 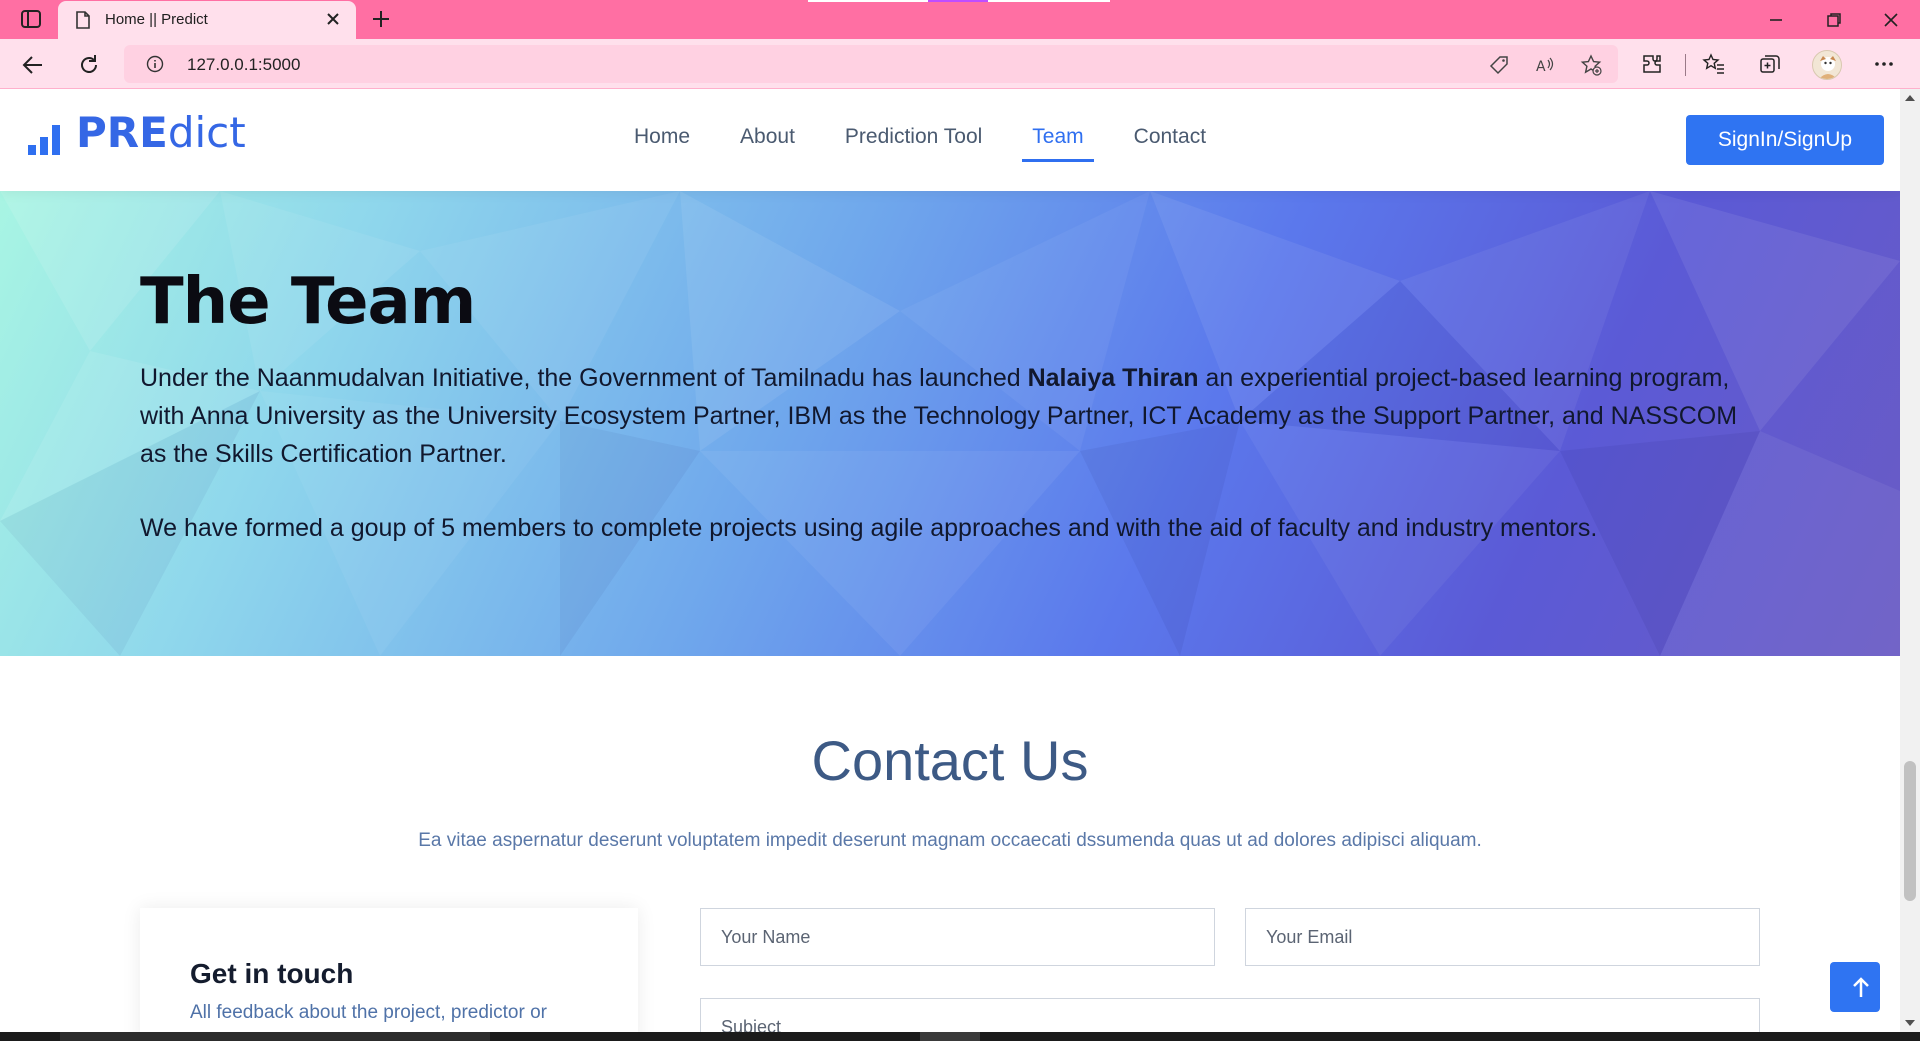 I want to click on signin-signup-button: SignIn/SignUp, so click(x=1785, y=140).